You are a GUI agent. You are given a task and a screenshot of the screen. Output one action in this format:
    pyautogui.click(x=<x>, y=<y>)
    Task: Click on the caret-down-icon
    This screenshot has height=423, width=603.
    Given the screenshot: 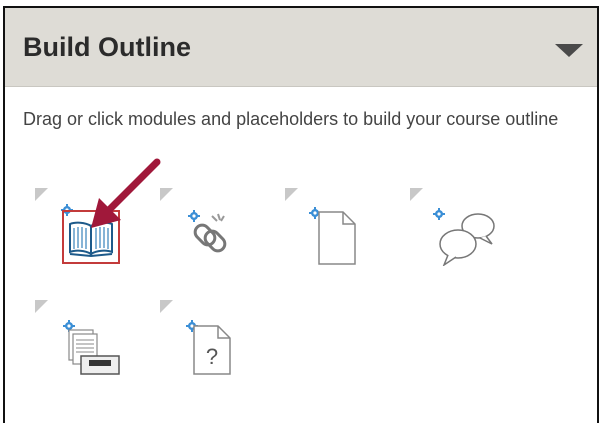 What is the action you would take?
    pyautogui.click(x=569, y=50)
    